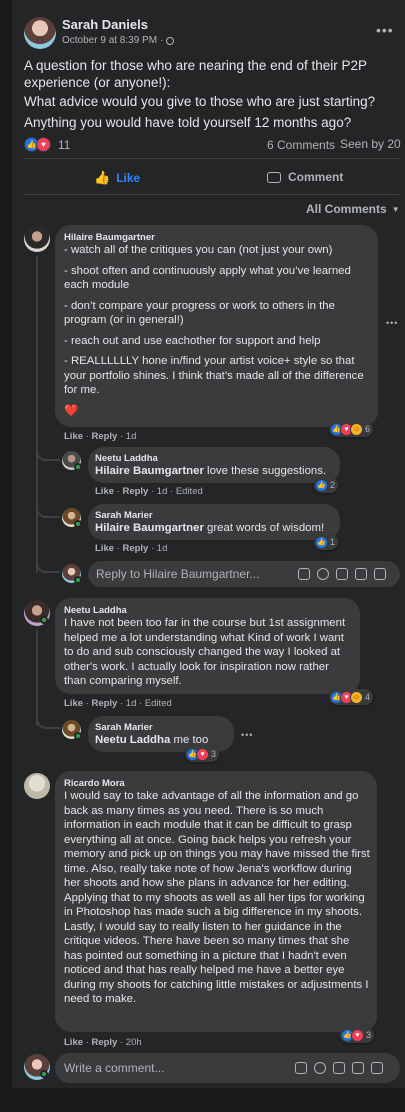 This screenshot has height=1112, width=405. I want to click on love-reaction-icon: ♥, so click(202, 754).